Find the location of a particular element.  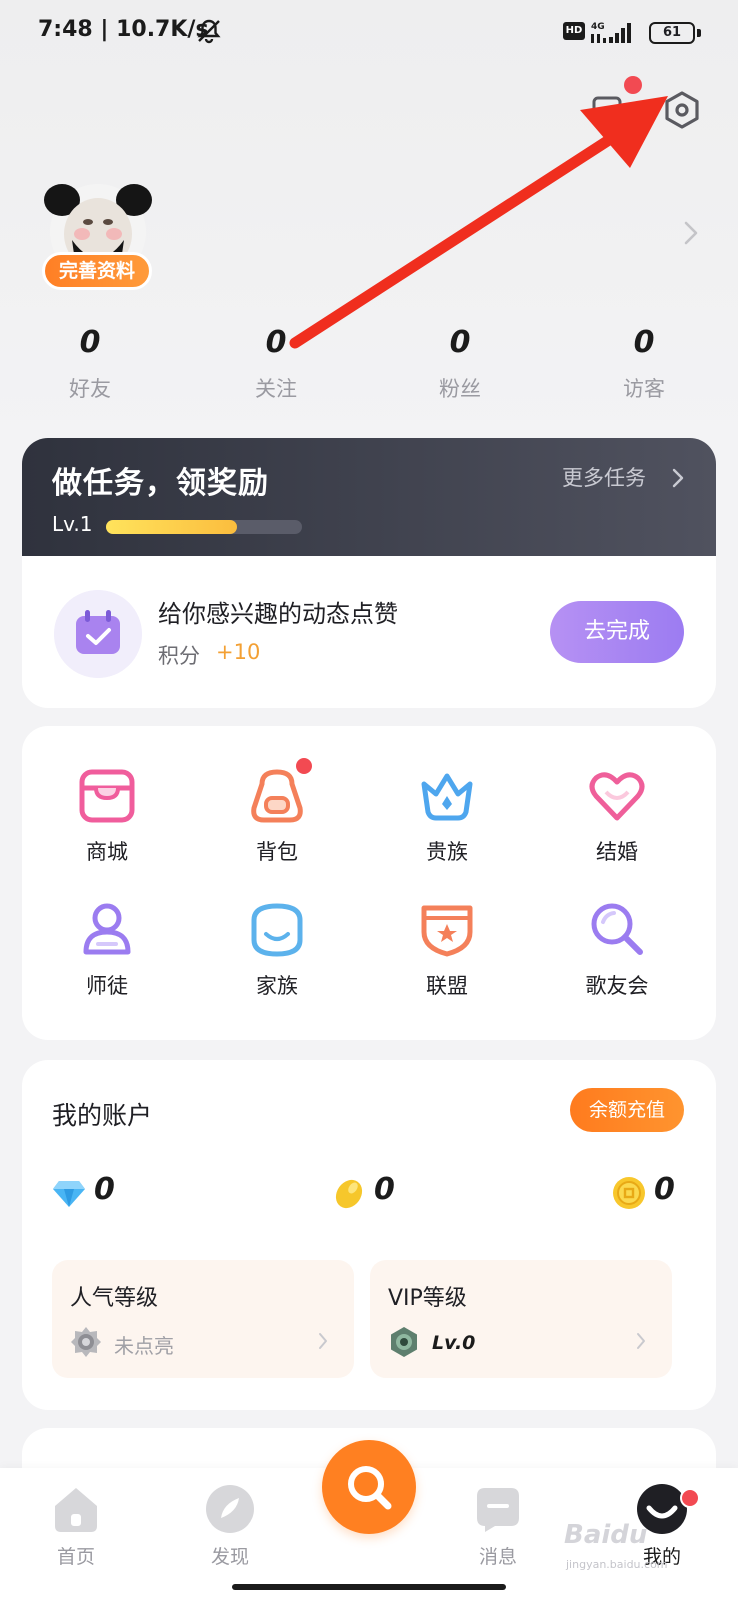

family-icon is located at coordinates (277, 930).